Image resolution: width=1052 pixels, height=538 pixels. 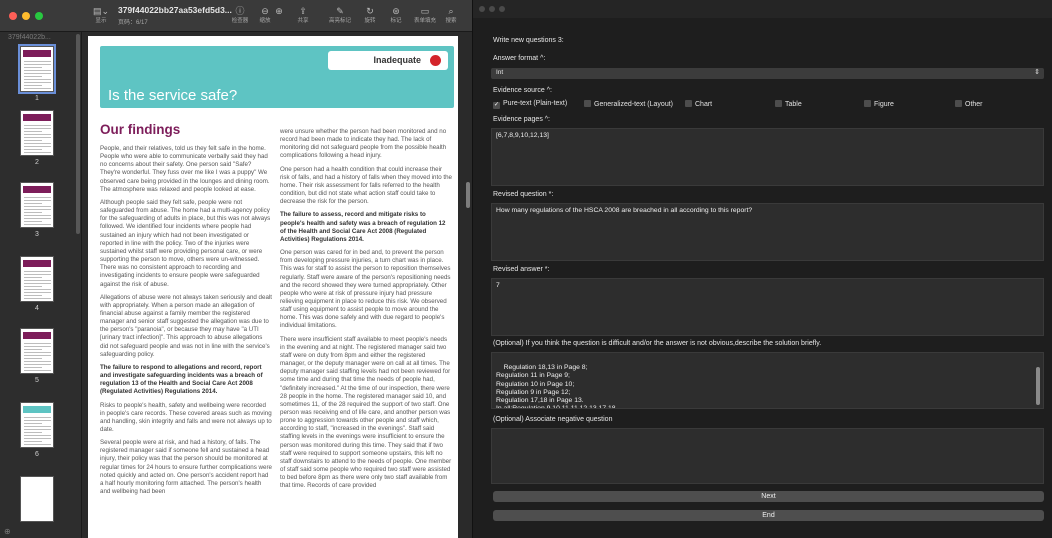 I want to click on sidebar-toggle-button: ▤⌄ 显示, so click(x=101, y=17).